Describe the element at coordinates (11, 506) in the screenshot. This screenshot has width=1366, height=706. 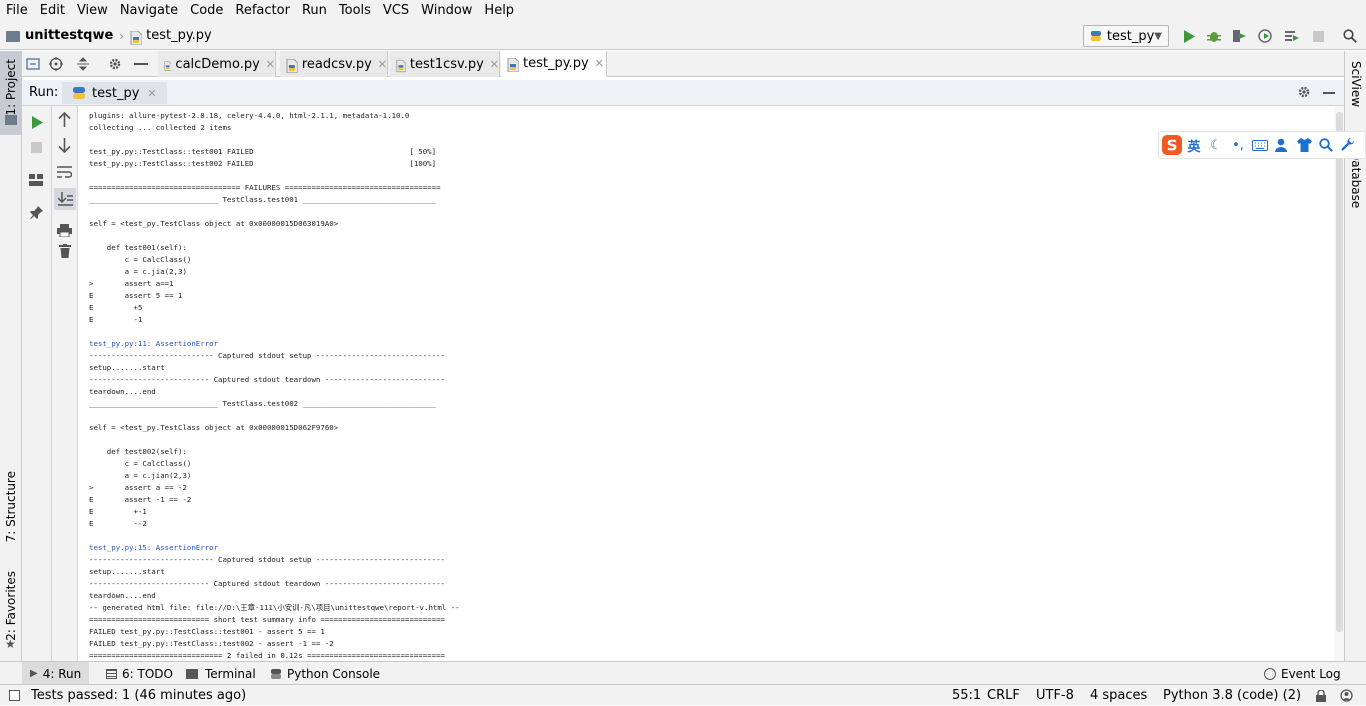
I see `tool-tab-structure: 7: Structure` at that location.